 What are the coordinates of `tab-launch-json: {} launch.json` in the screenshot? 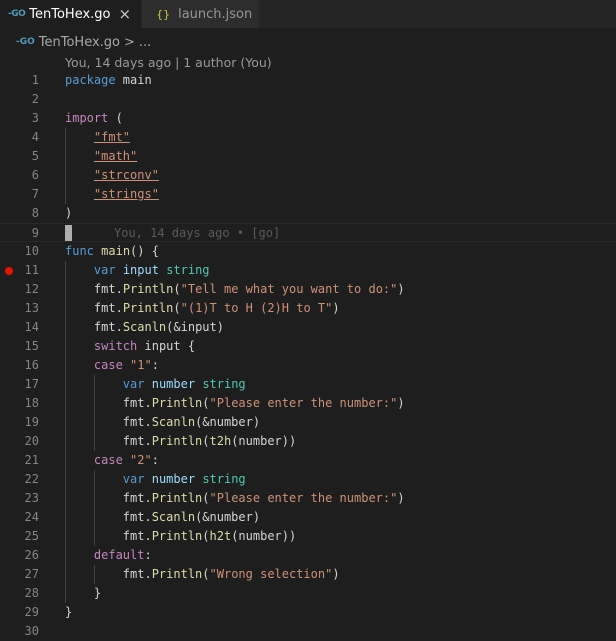 It's located at (201, 14).